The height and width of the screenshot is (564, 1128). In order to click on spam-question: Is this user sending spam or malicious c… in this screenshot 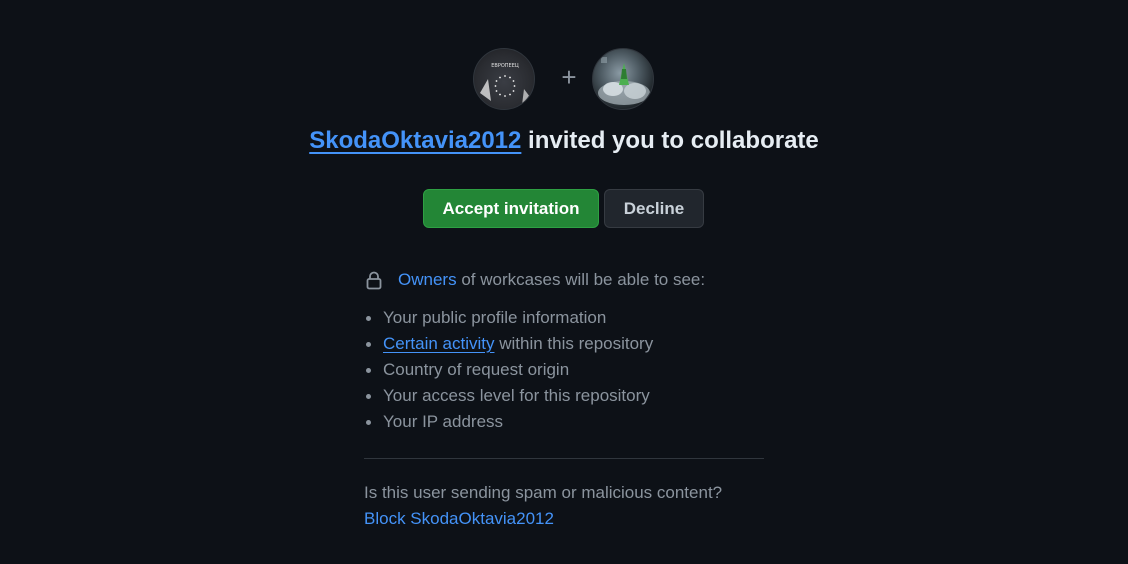, I will do `click(543, 492)`.